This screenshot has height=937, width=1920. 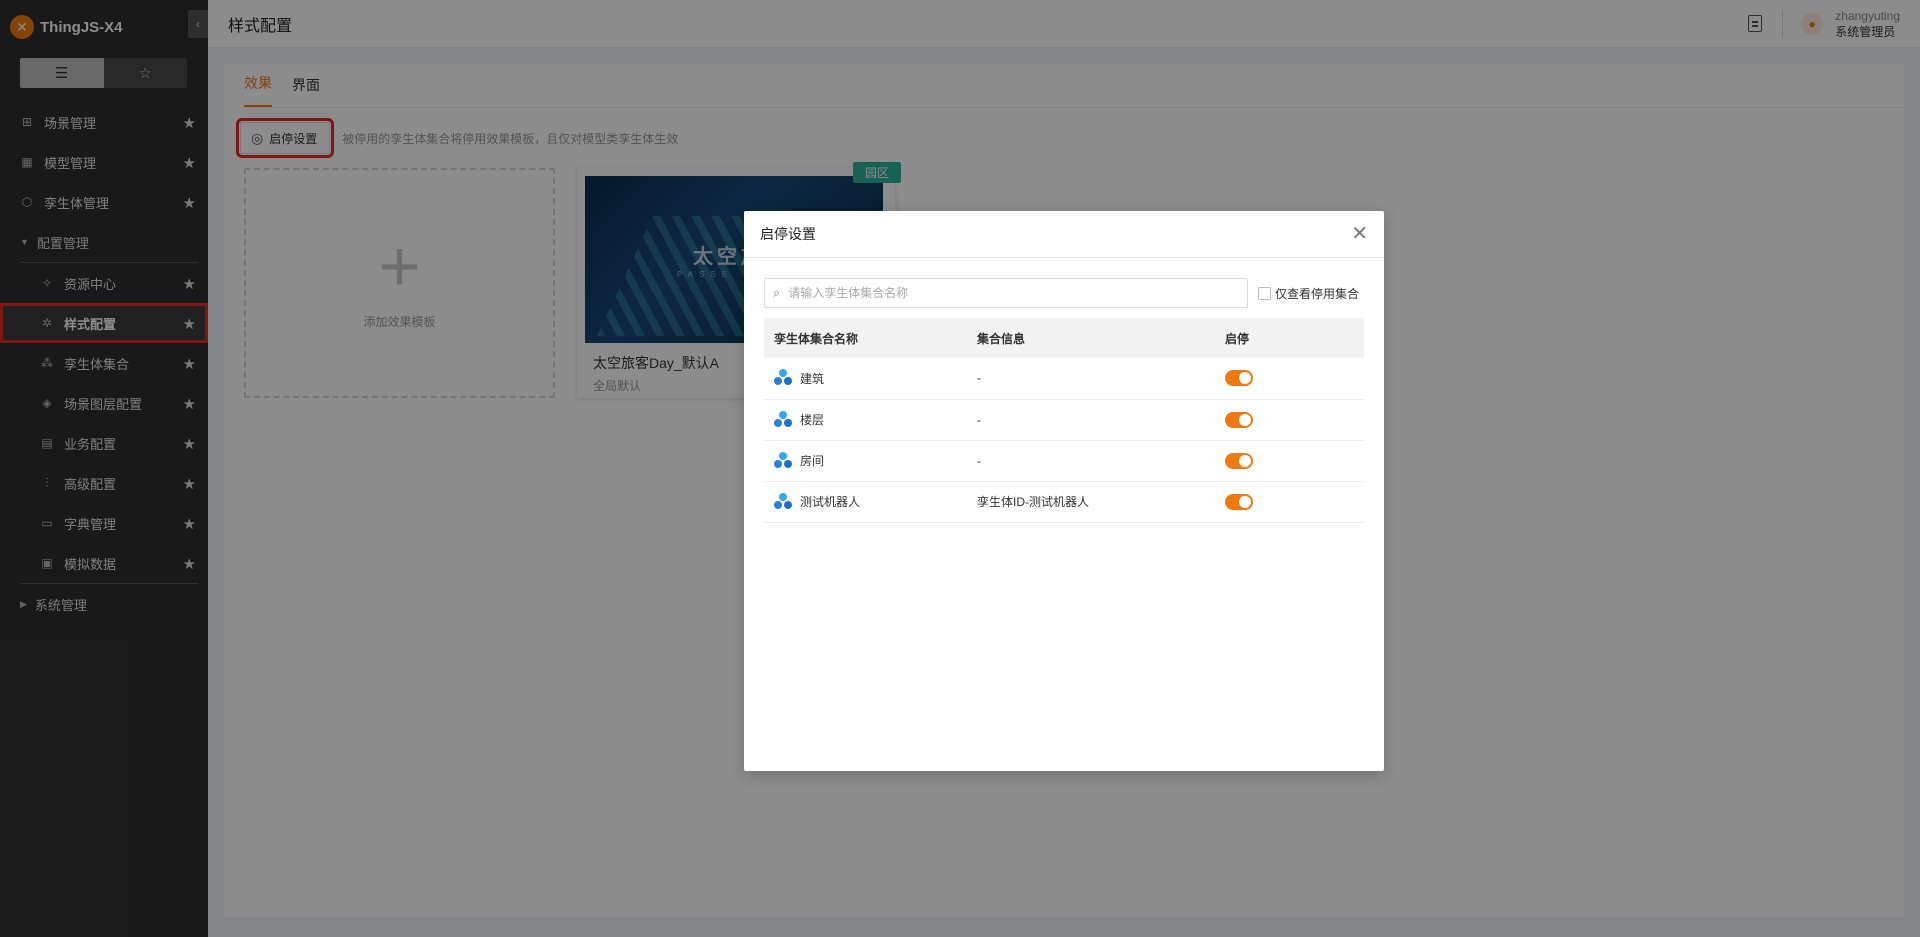 I want to click on modal-body: ⌕ 仅查看停用集合 孪生体集合名称 集合信息 启停, so click(x=1064, y=390).